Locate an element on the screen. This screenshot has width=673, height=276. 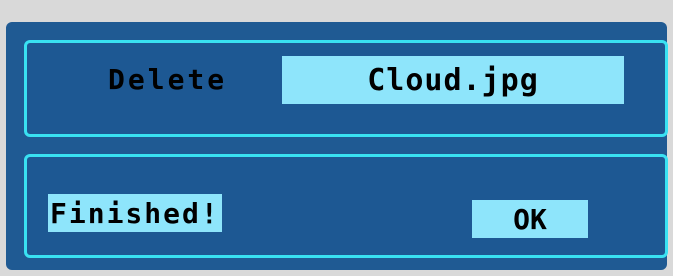
delete-label: Delete is located at coordinates (168, 79).